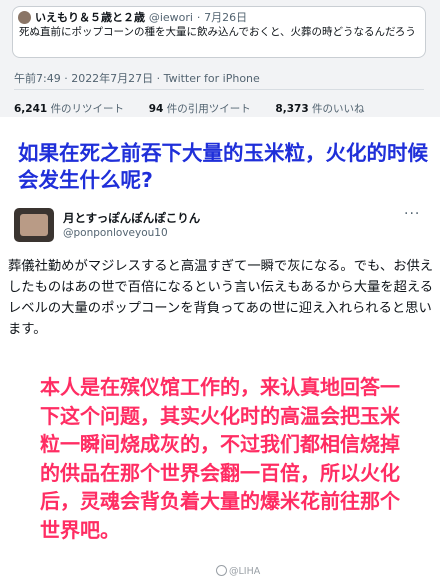  What do you see at coordinates (90, 17) in the screenshot?
I see `quoted-author-name: いえもり＆５歳と２歳` at bounding box center [90, 17].